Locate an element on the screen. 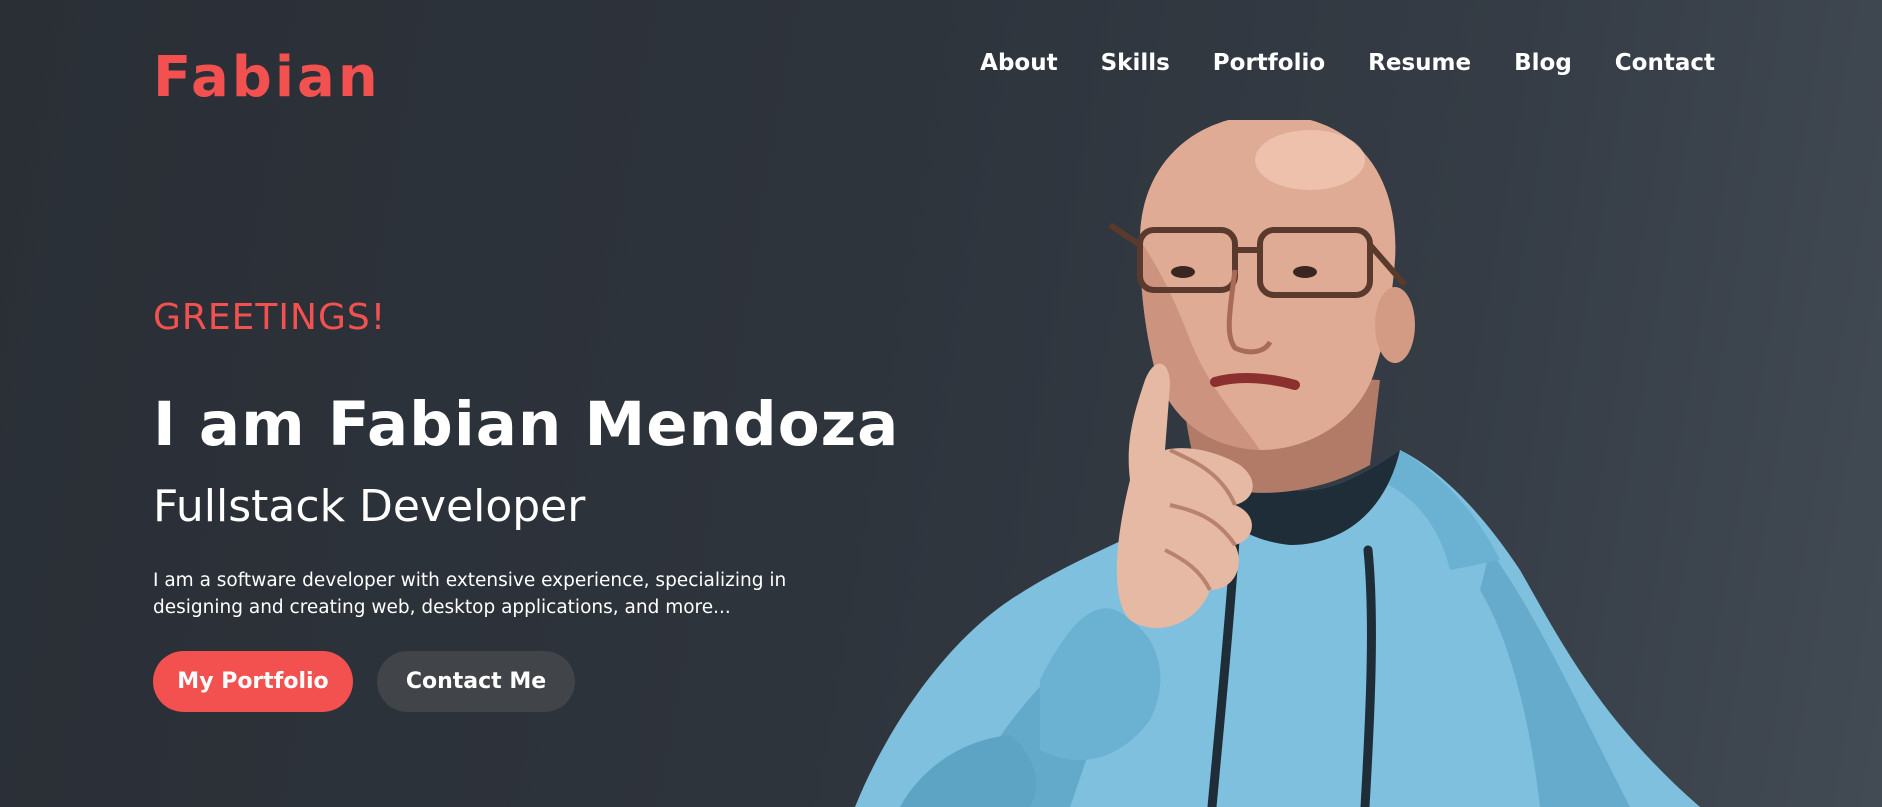 The image size is (1882, 807). hero-name: I am Fabian Mendoza is located at coordinates (526, 424).